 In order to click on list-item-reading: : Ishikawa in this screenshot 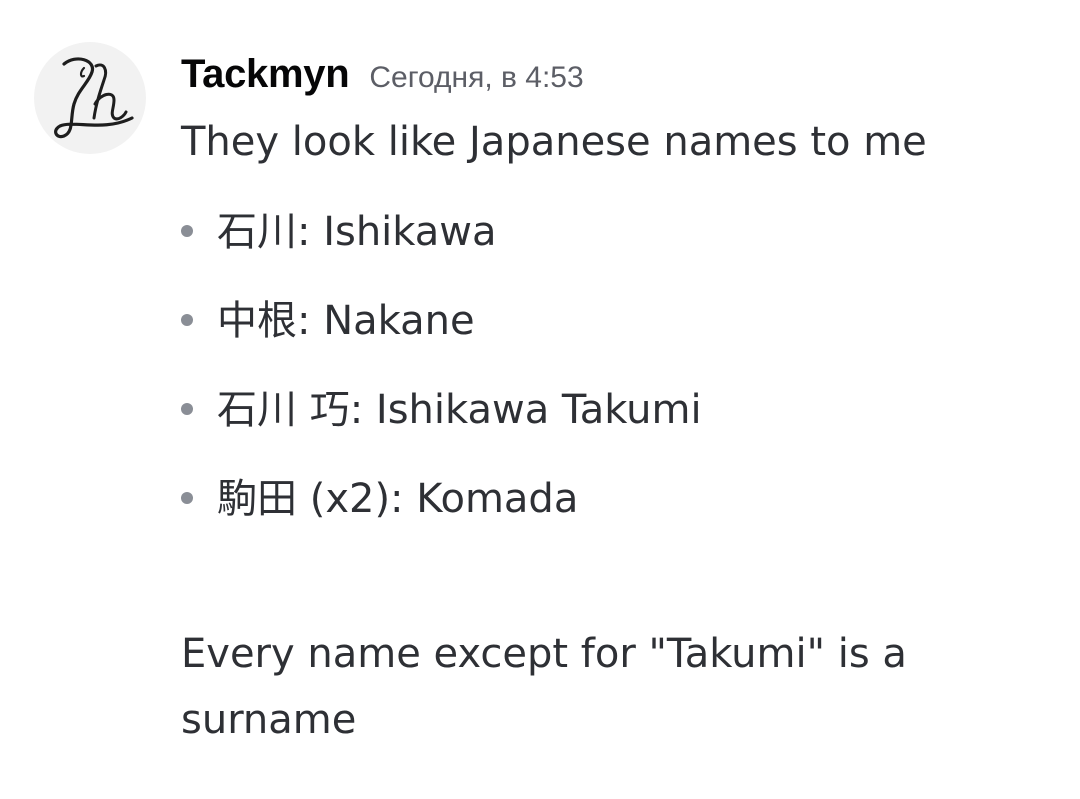, I will do `click(397, 232)`.